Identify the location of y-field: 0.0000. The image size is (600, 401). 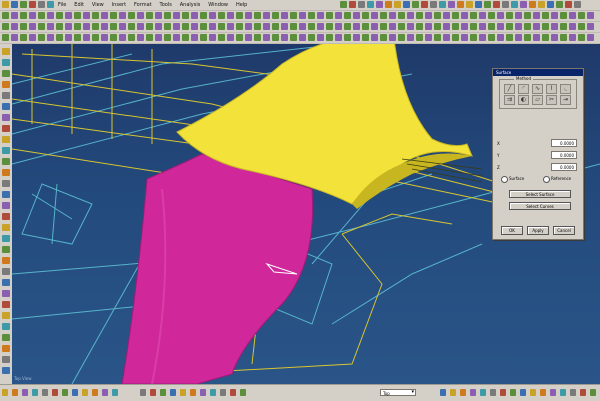
(564, 155).